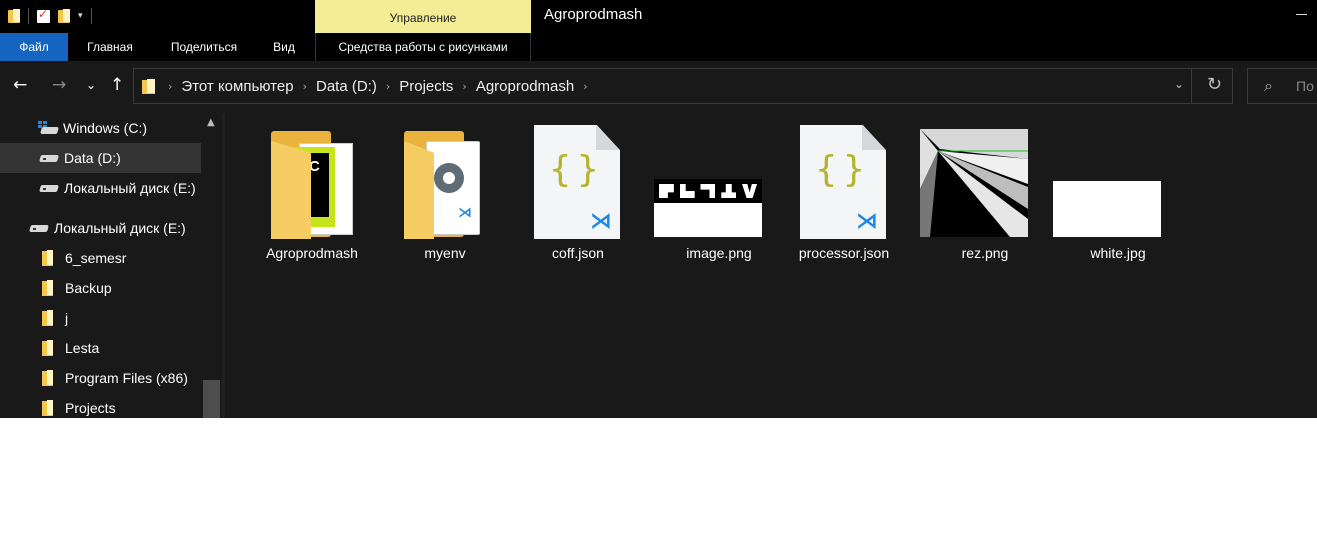  I want to click on nav-item-local-disk-e-root: Локальный диск (E:), so click(100, 228).